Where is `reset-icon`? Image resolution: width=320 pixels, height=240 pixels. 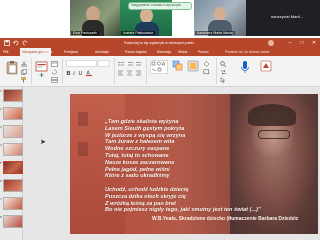
reset-icon is located at coordinates (54, 72).